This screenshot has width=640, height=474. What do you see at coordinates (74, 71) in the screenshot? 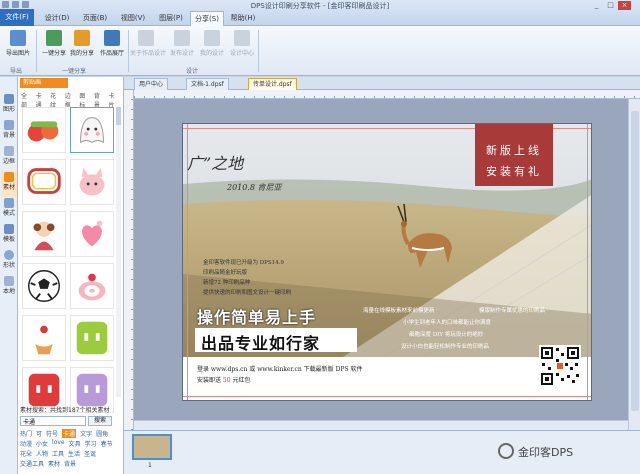
I see `group-label-share: 一键分享` at bounding box center [74, 71].